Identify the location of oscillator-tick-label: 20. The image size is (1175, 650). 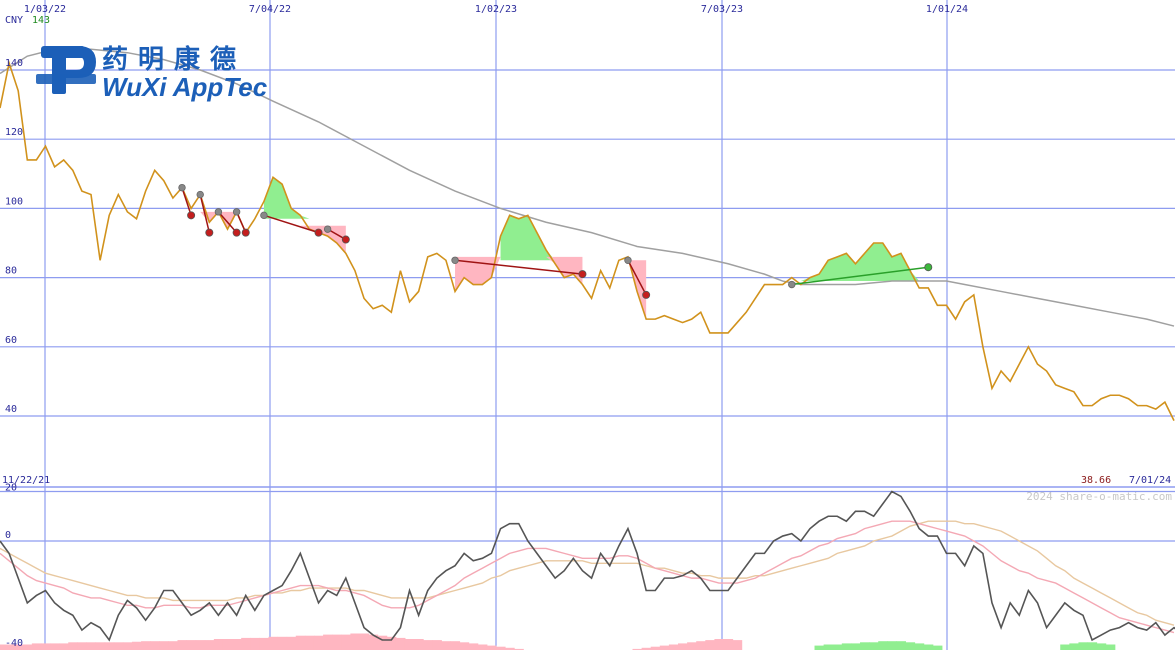
(11, 488).